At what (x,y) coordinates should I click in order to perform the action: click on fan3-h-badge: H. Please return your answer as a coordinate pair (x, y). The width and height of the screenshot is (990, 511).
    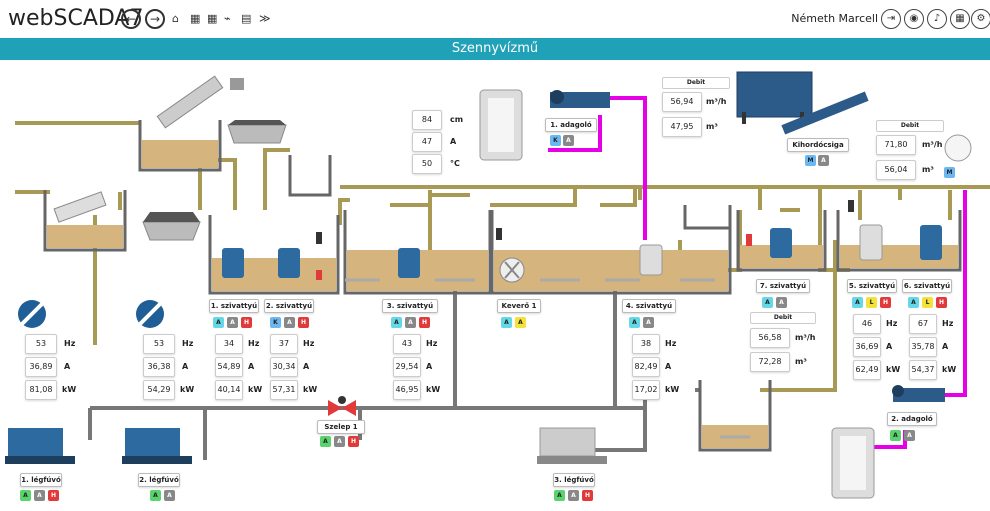
    Looking at the image, I should click on (587, 495).